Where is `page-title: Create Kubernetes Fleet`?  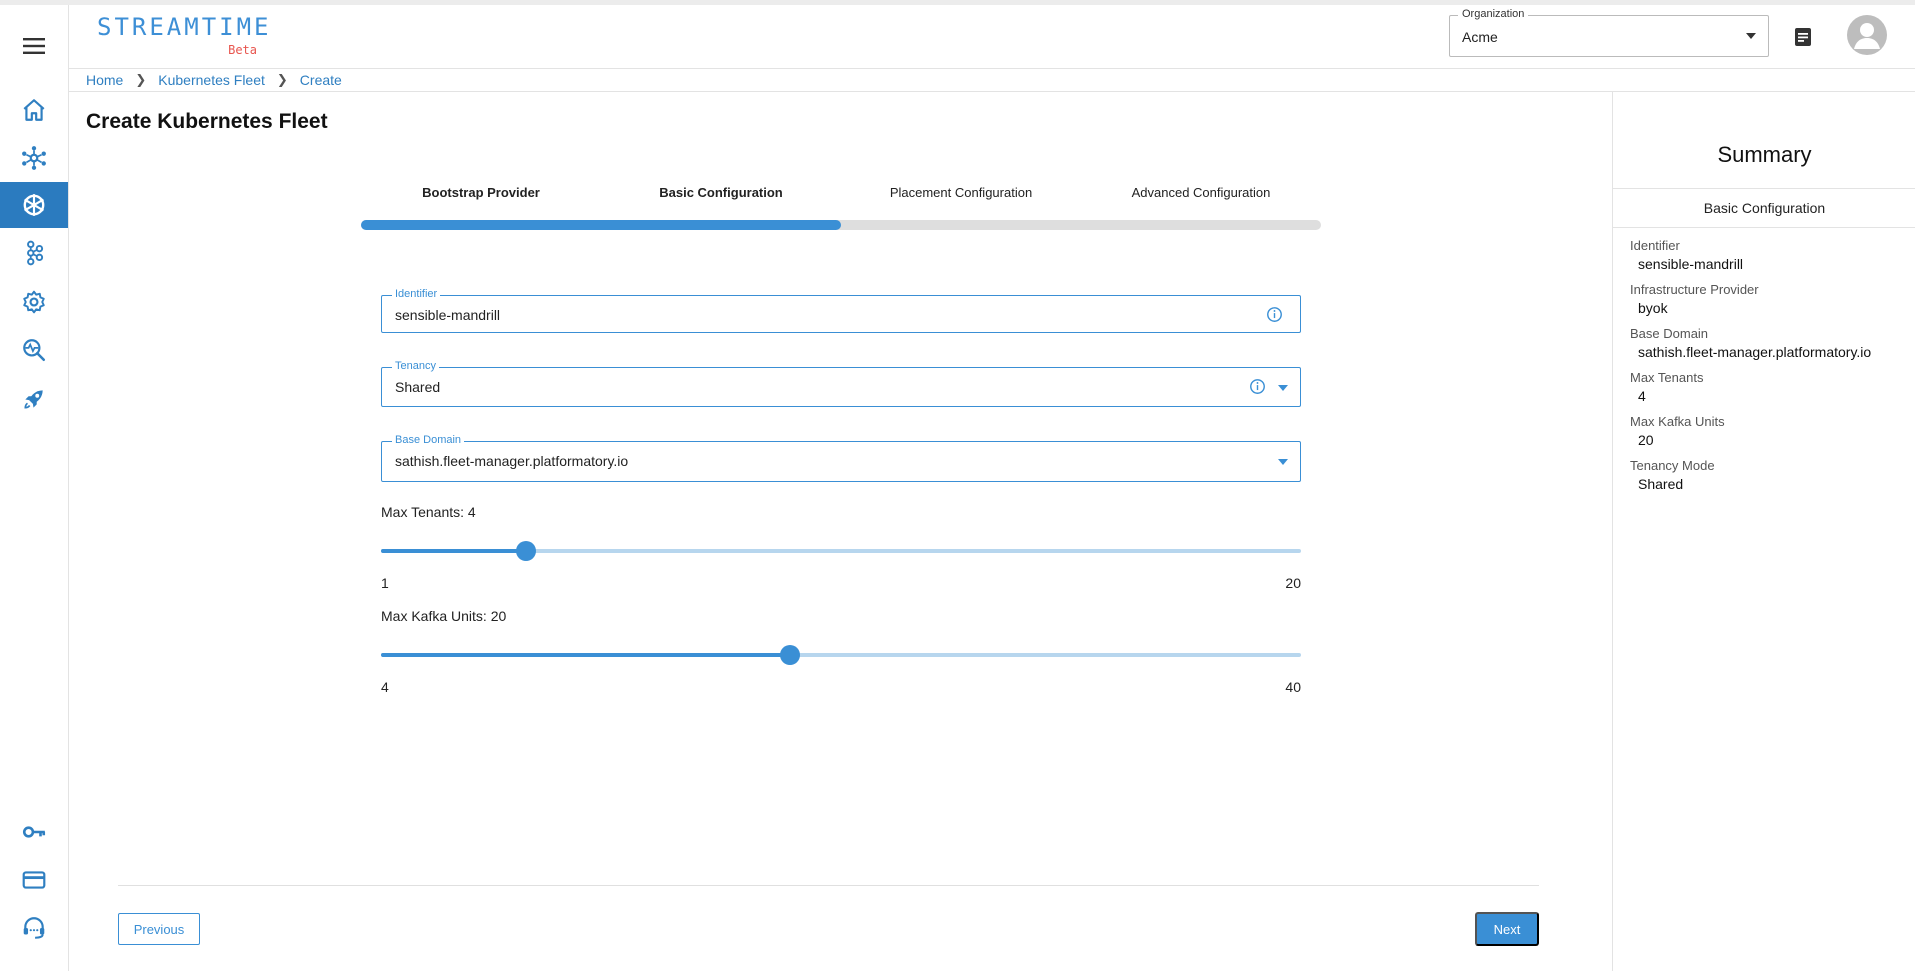 page-title: Create Kubernetes Fleet is located at coordinates (207, 121).